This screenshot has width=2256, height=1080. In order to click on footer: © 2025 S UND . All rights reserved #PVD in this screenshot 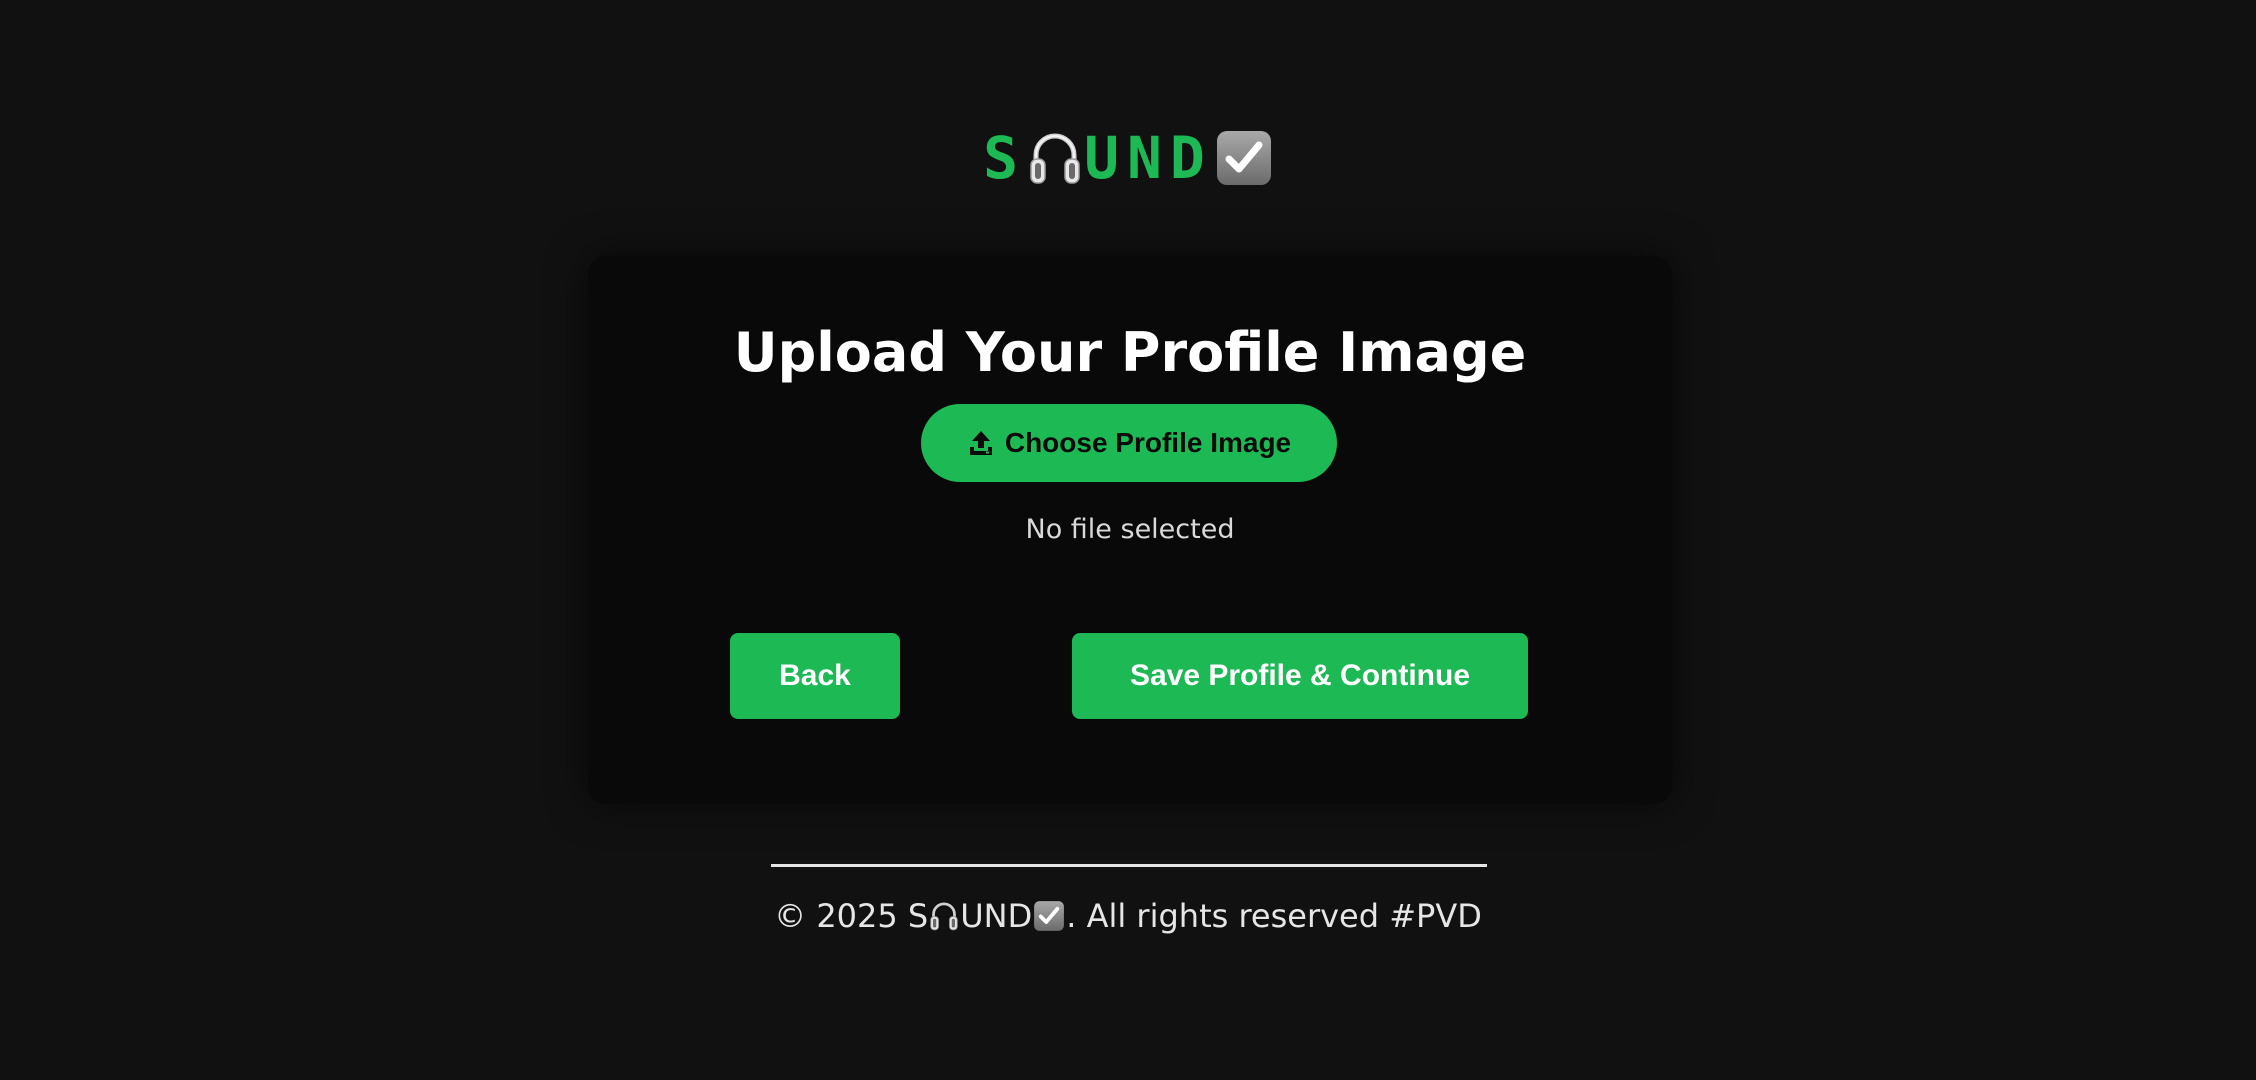, I will do `click(1128, 916)`.